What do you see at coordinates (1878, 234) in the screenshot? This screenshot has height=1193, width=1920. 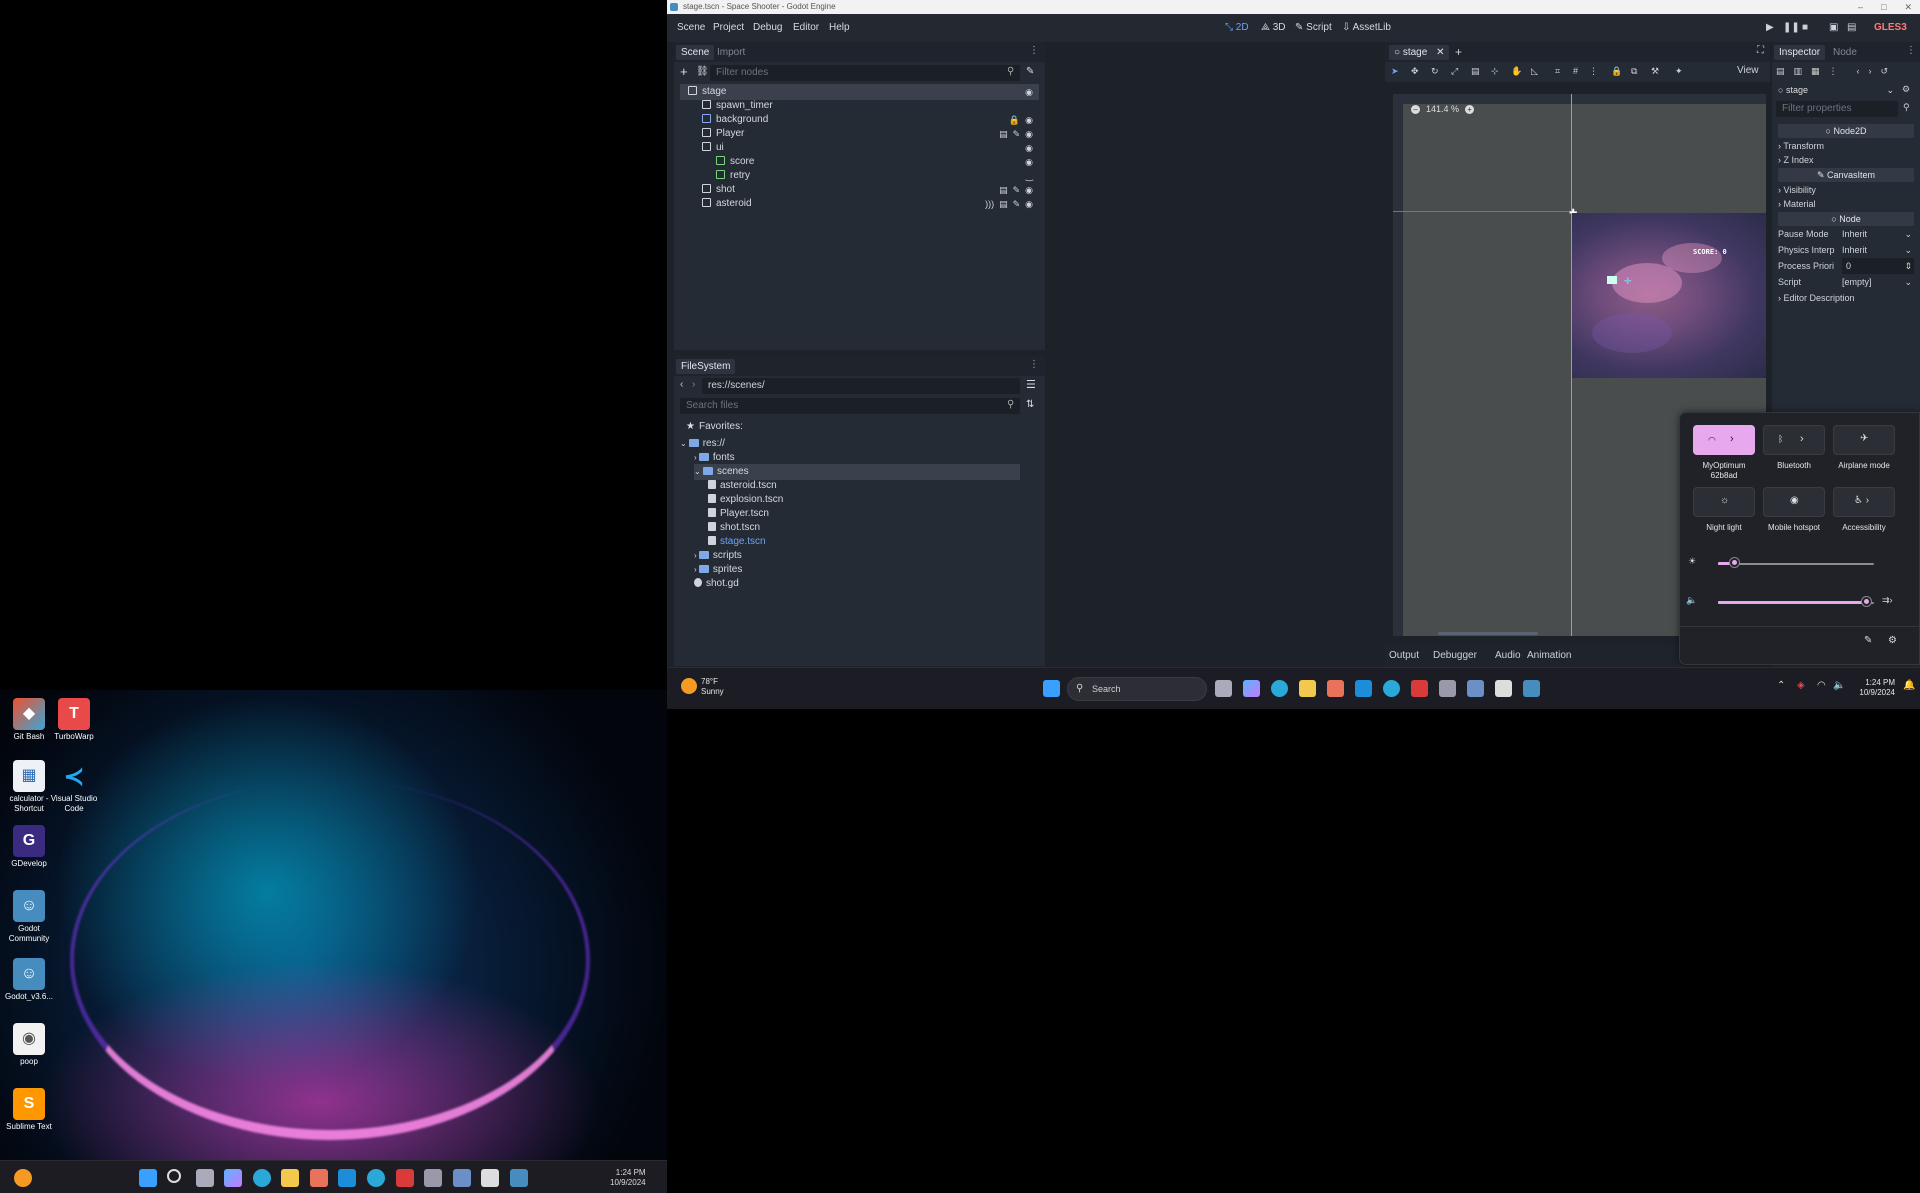 I see `pause-mode-select: Inherit ⌄` at bounding box center [1878, 234].